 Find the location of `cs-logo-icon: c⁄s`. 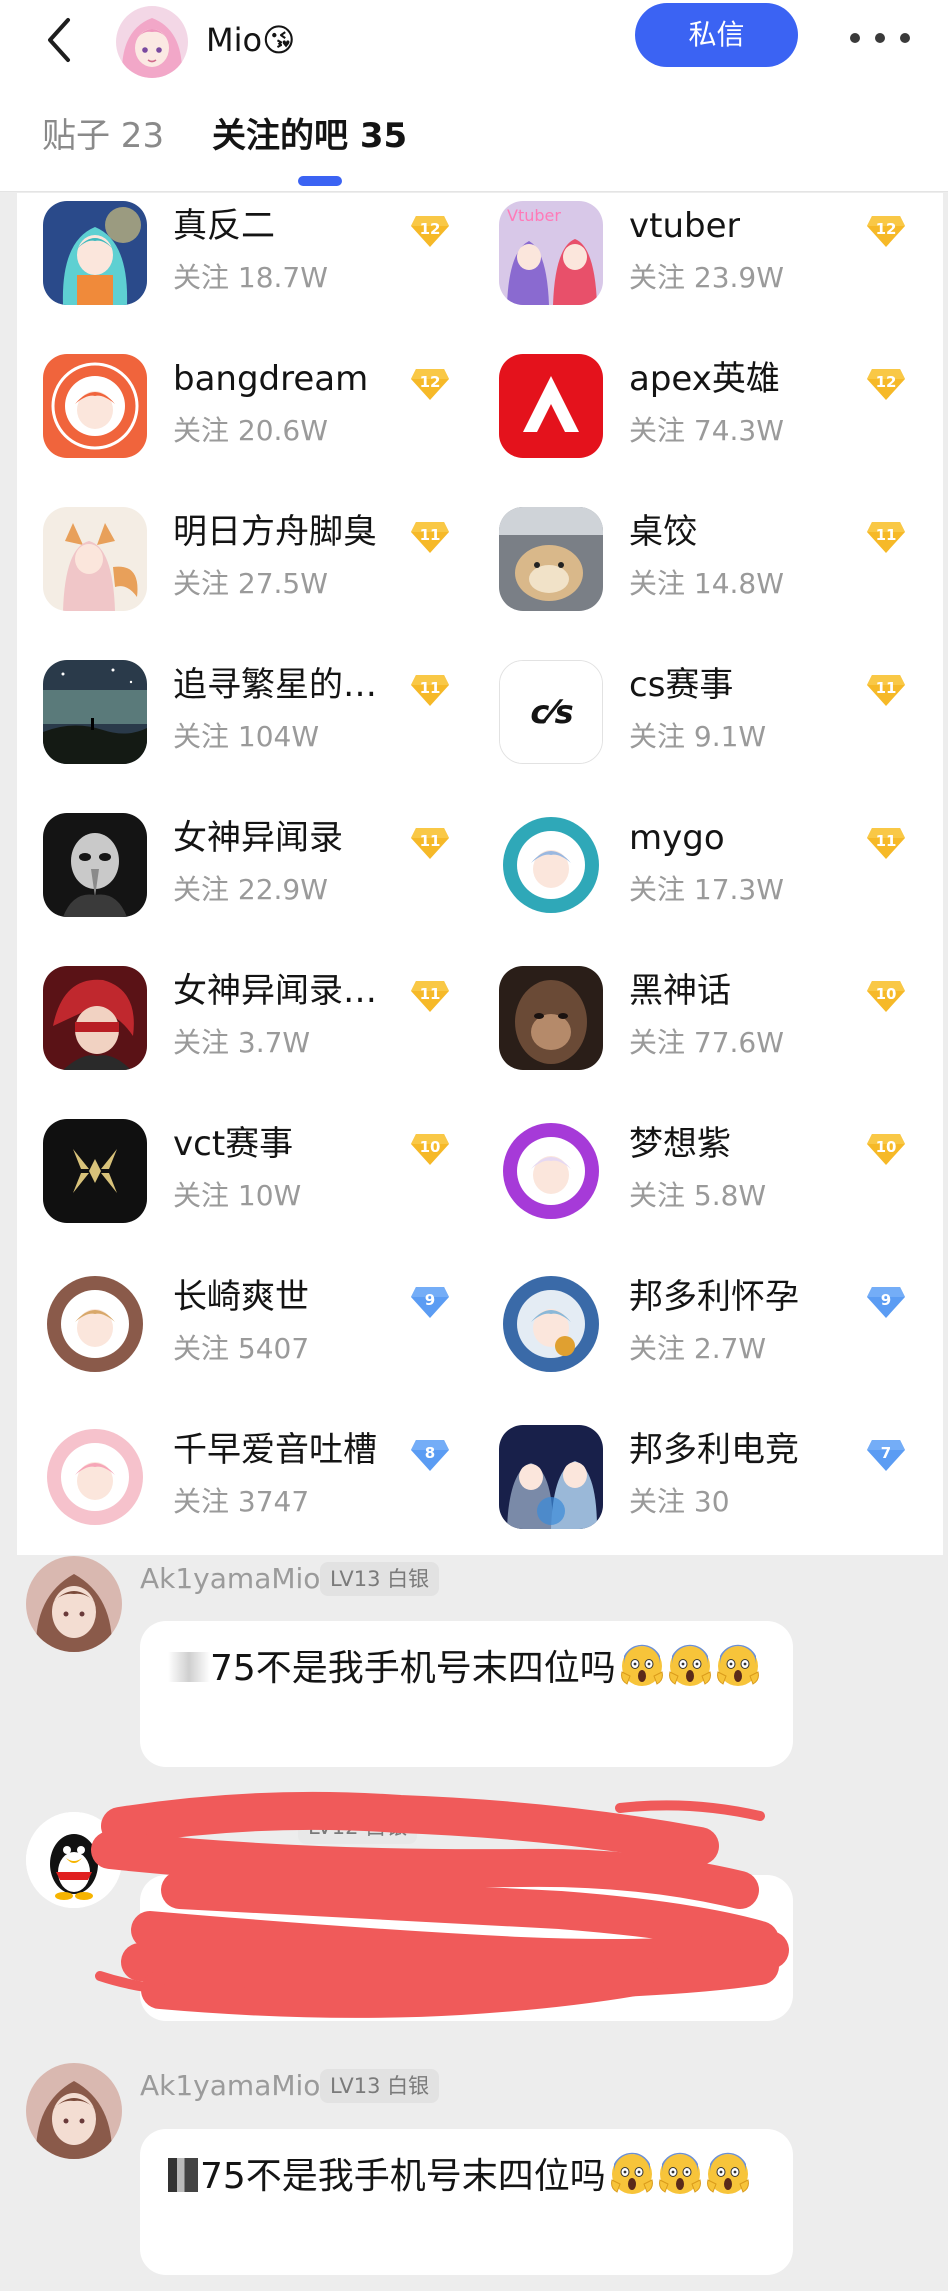

cs-logo-icon: c⁄s is located at coordinates (551, 712).